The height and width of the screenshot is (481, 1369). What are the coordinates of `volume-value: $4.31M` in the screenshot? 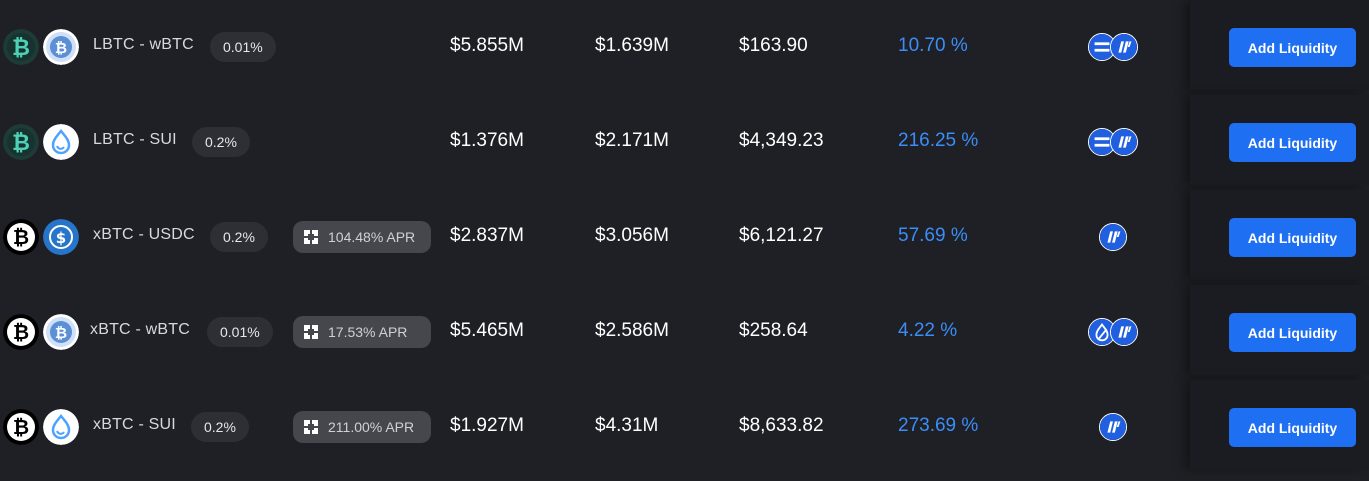 It's located at (627, 425).